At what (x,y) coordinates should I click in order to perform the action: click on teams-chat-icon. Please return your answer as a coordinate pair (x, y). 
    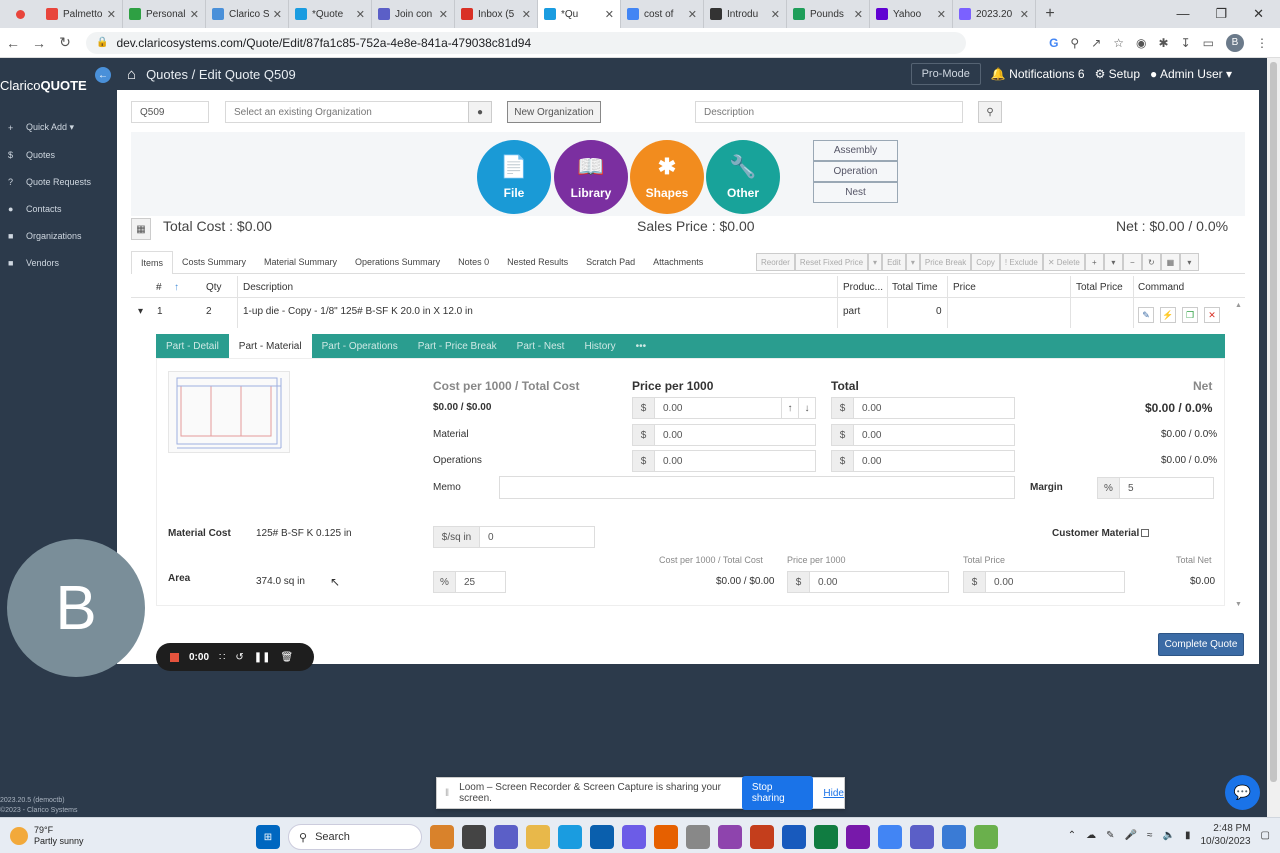
    Looking at the image, I should click on (506, 837).